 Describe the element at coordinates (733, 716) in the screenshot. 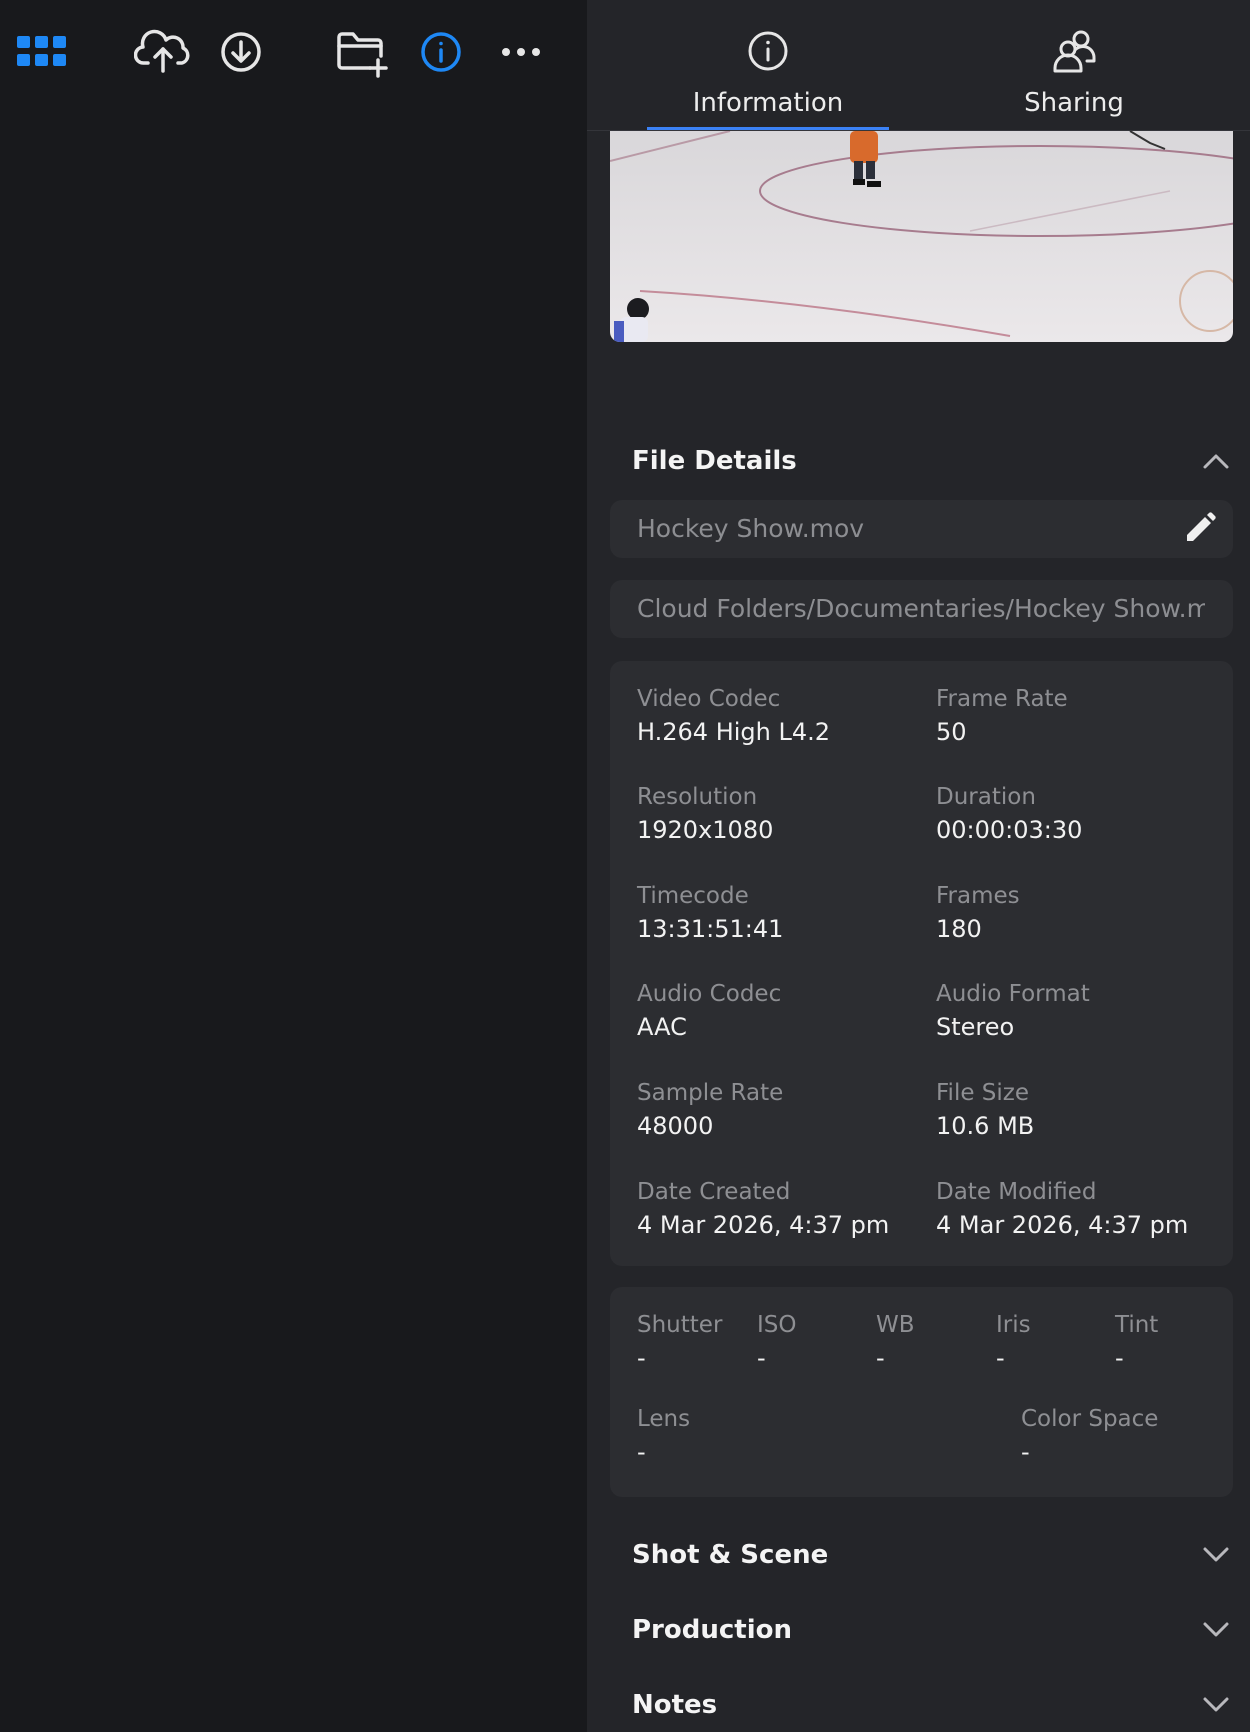

I see `metadata-video-codec: Video Codec H.264 High L4.2` at that location.